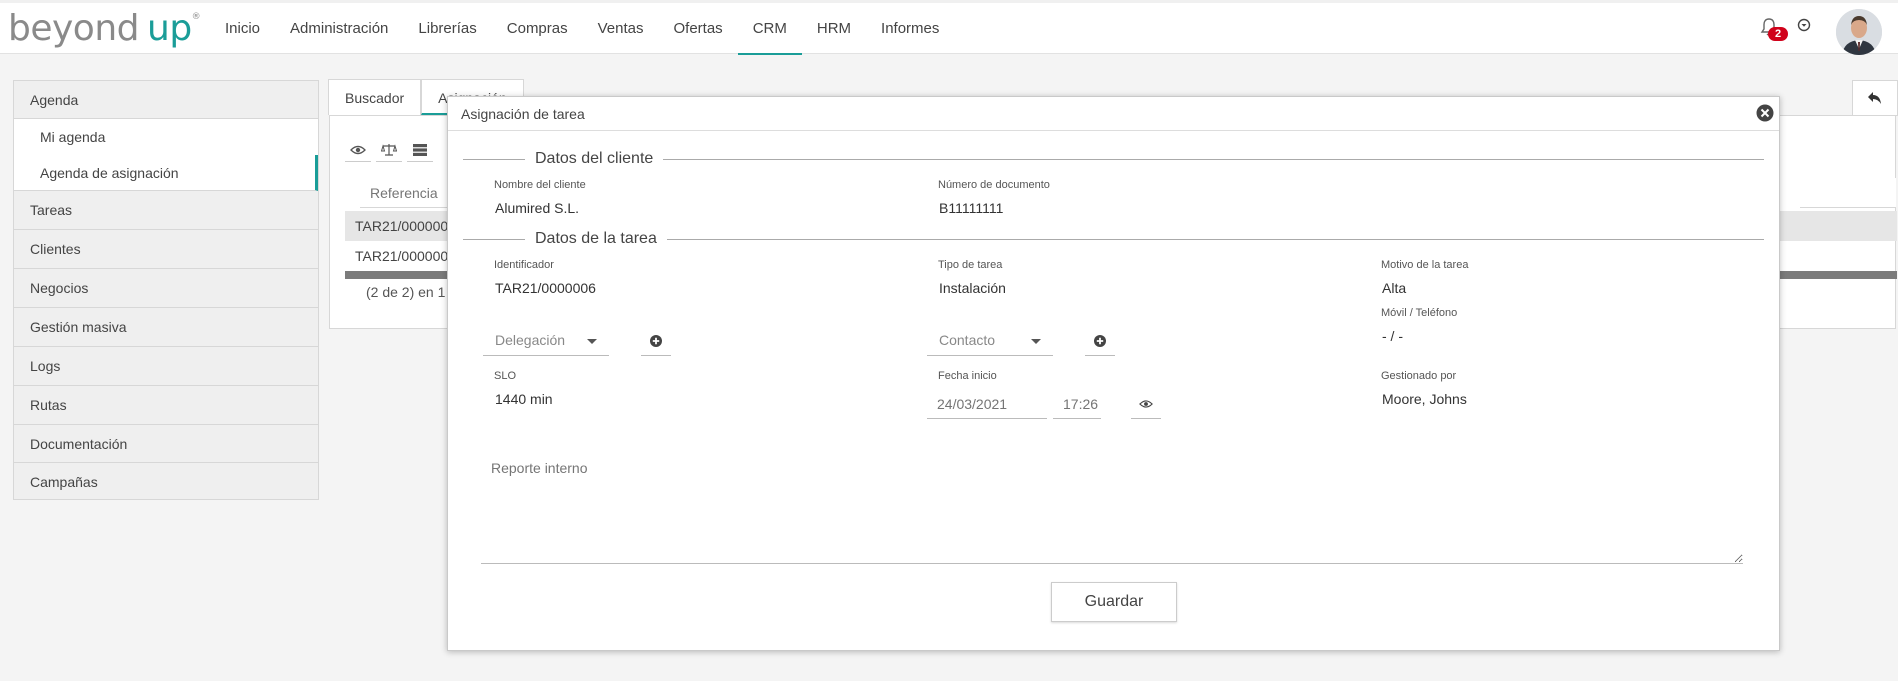 This screenshot has width=1898, height=681. I want to click on managed-by-value: Moore, Johns, so click(1424, 399).